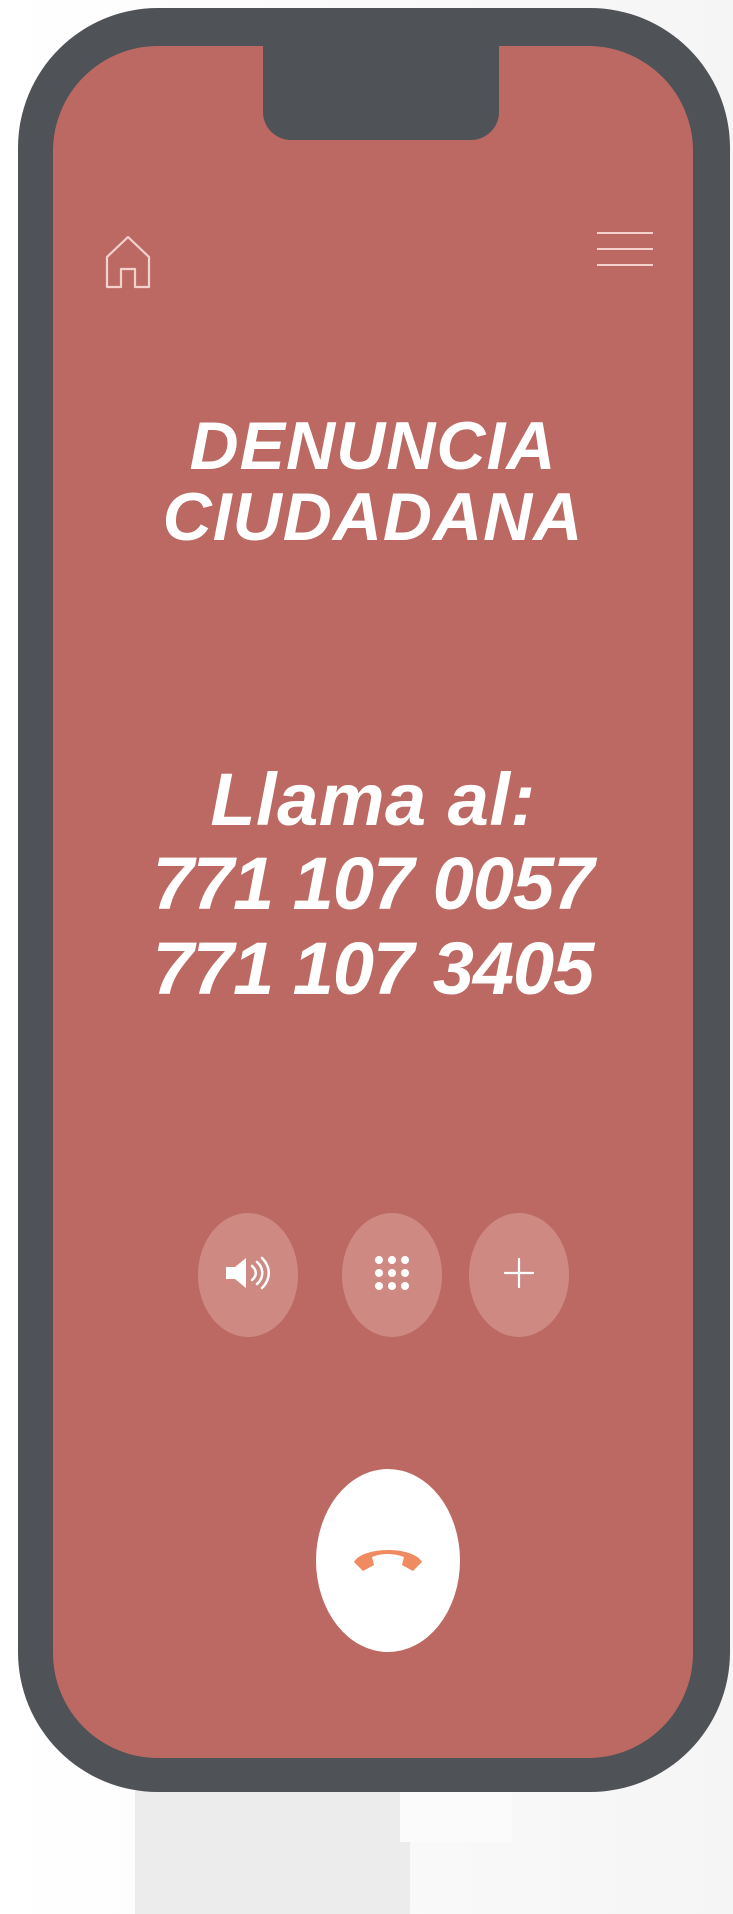  Describe the element at coordinates (373, 516) in the screenshot. I see `title-line-2: CIUDADANA` at that location.